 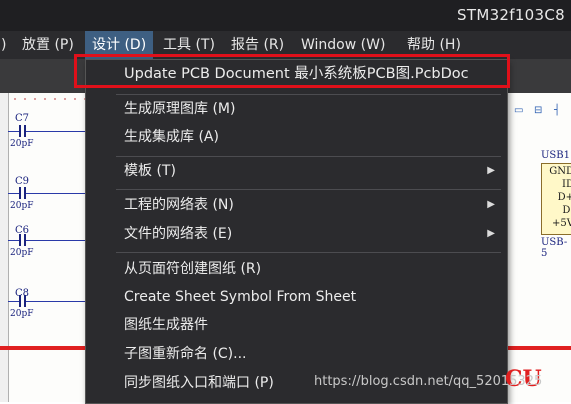 What do you see at coordinates (48, 45) in the screenshot?
I see `menu-item-place: 放置 (P)` at bounding box center [48, 45].